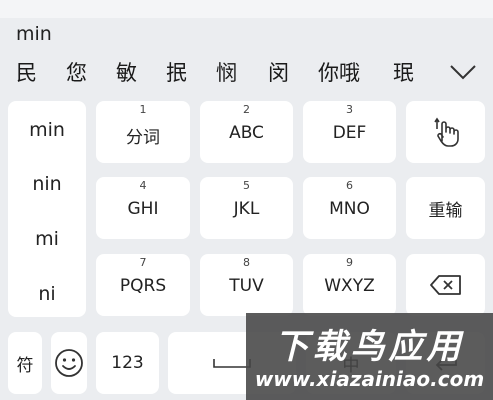 The image size is (493, 400). I want to click on reinput-button: 重输, so click(445, 208).